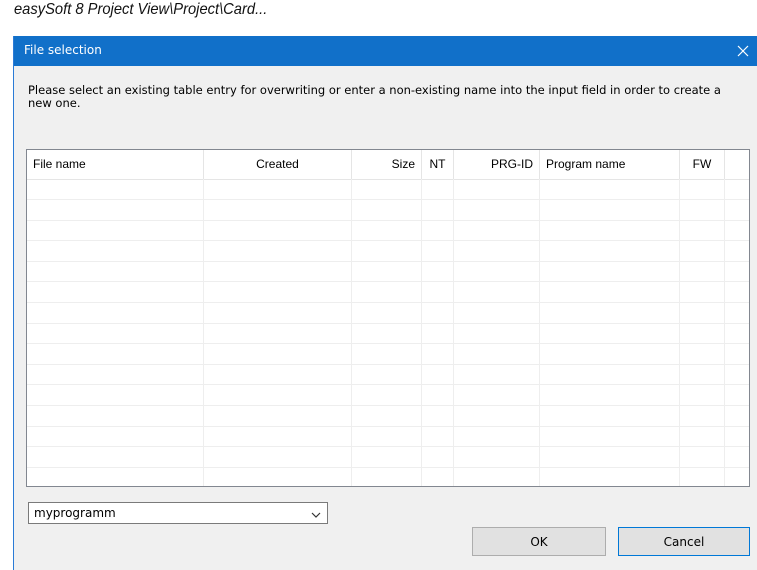  What do you see at coordinates (316, 514) in the screenshot?
I see `chevron-down-icon` at bounding box center [316, 514].